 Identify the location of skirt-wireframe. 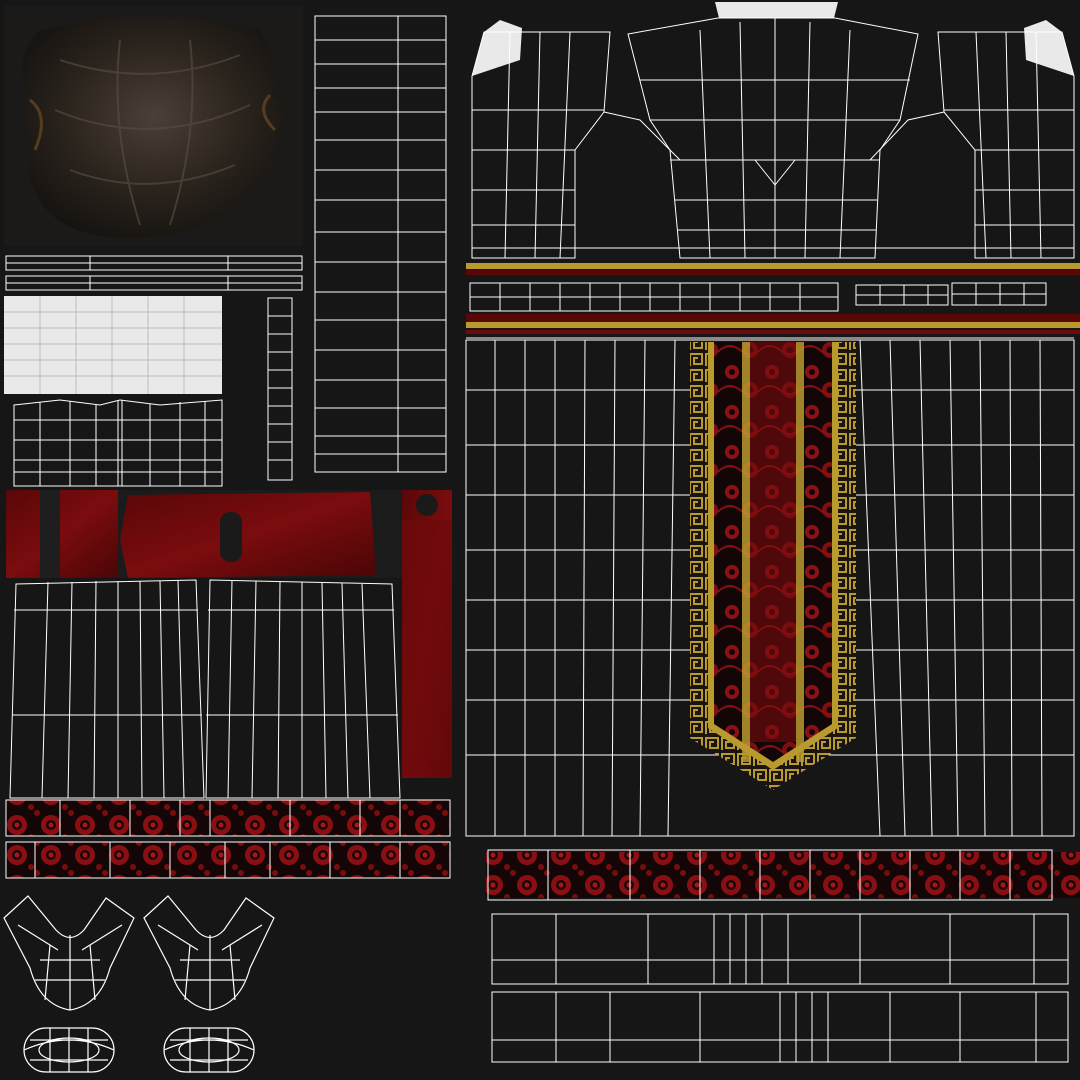
(205, 689).